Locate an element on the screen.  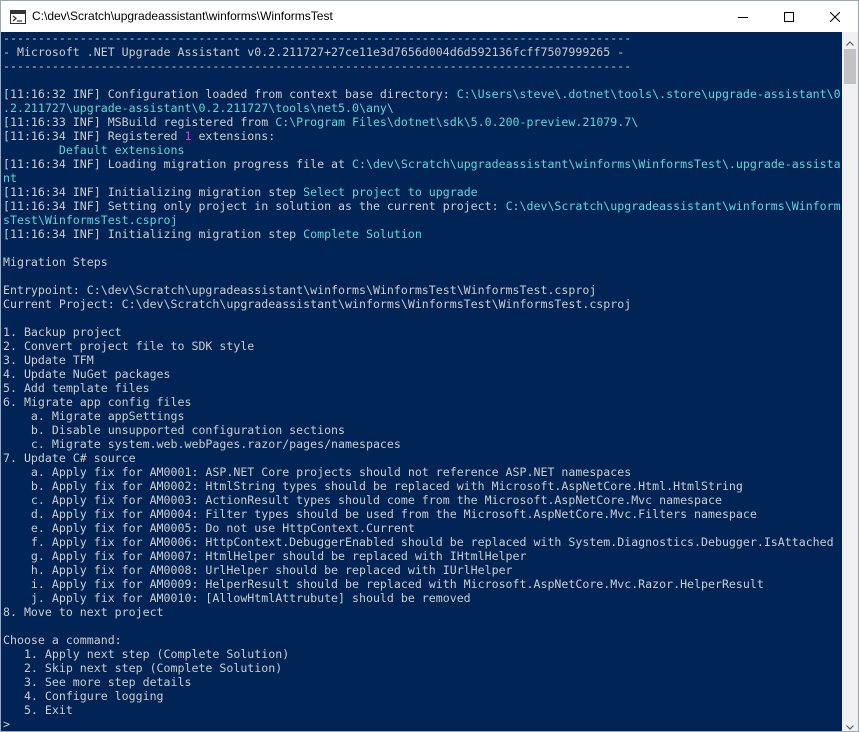
chevron-up-icon is located at coordinates (850, 40).